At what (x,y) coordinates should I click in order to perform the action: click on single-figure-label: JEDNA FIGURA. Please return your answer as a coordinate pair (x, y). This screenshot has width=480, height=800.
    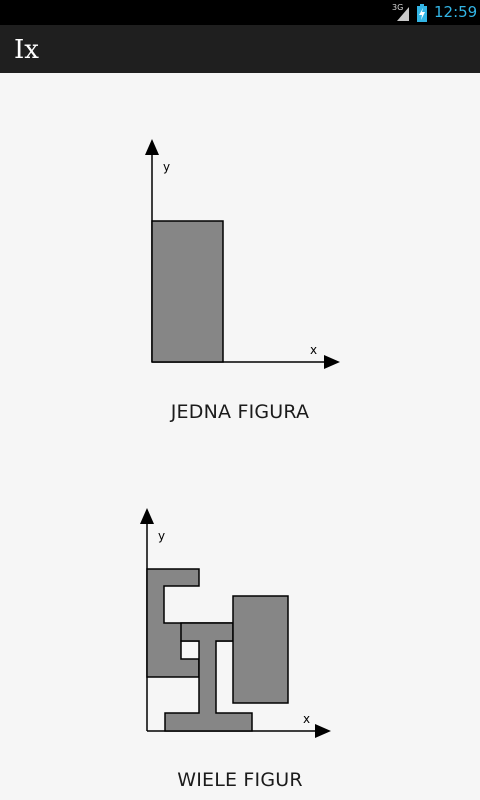
    Looking at the image, I should click on (240, 412).